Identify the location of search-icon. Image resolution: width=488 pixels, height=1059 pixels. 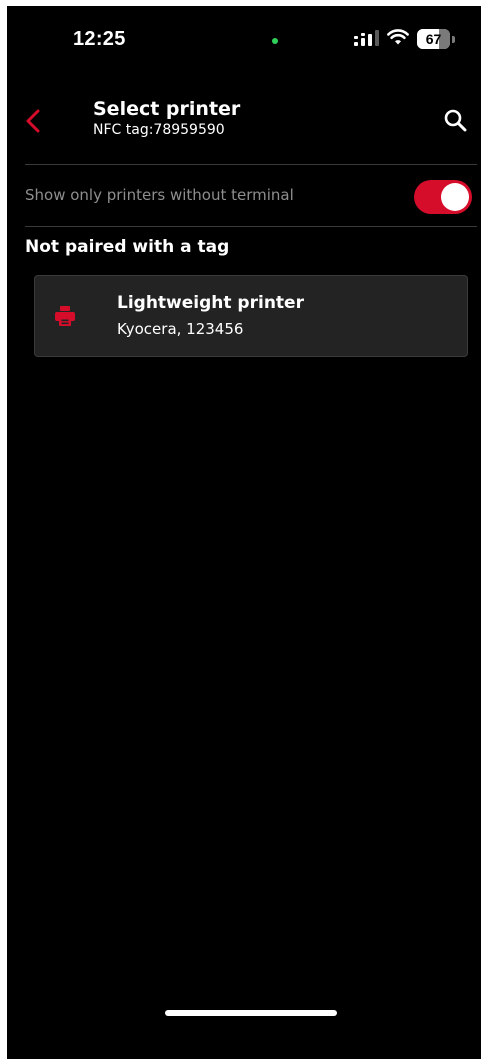
(455, 120).